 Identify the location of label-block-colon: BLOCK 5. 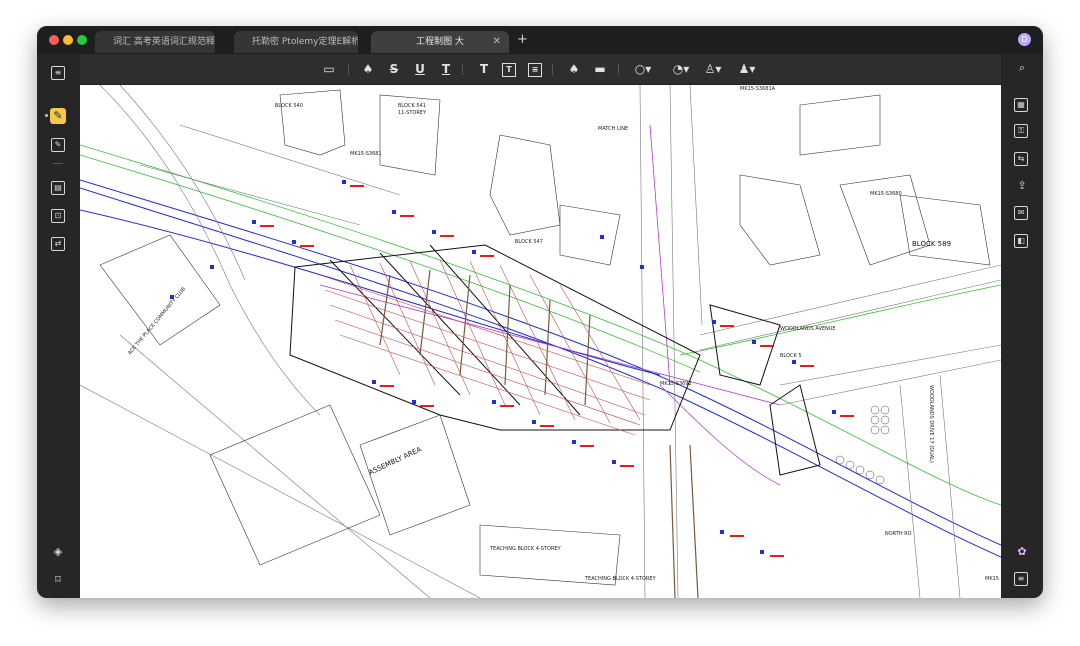
(791, 356).